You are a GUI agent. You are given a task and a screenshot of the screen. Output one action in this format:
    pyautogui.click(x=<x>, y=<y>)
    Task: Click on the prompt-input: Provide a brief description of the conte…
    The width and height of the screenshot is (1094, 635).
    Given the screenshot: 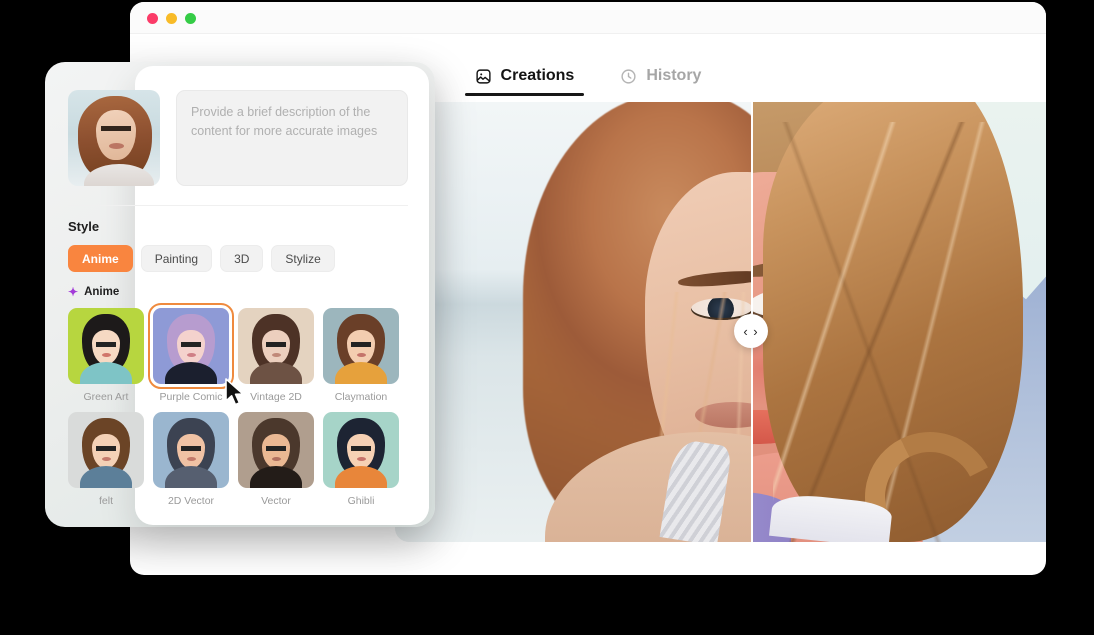 What is the action you would take?
    pyautogui.click(x=292, y=138)
    